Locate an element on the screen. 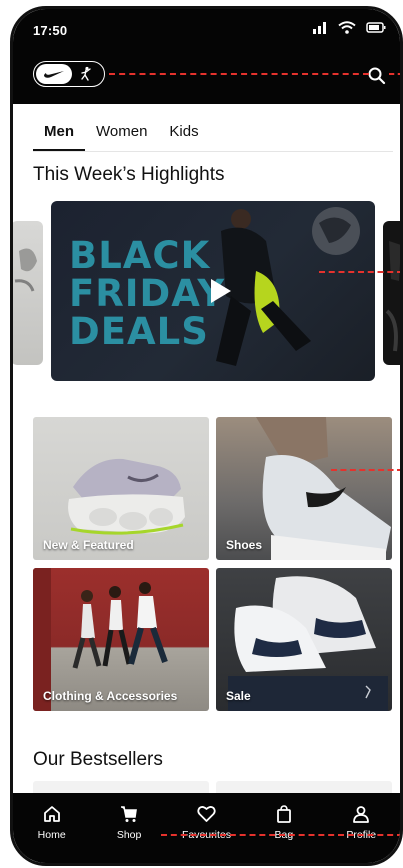  jordan-jumpman-icon is located at coordinates (86, 74).